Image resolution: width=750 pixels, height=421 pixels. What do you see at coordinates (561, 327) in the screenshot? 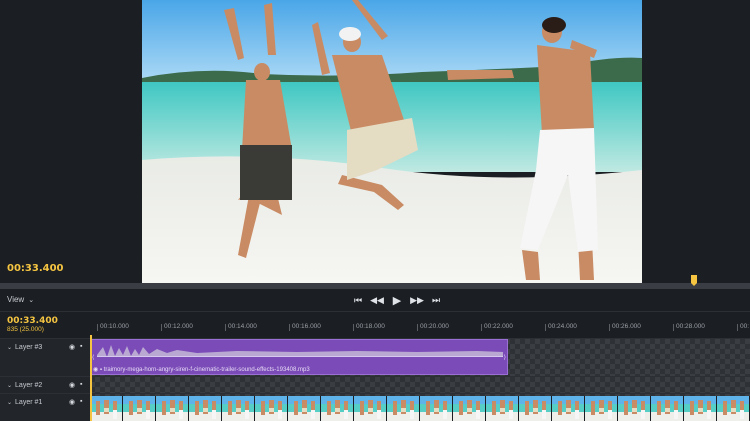
I see `ruler-tick: 00:24.000` at bounding box center [561, 327].